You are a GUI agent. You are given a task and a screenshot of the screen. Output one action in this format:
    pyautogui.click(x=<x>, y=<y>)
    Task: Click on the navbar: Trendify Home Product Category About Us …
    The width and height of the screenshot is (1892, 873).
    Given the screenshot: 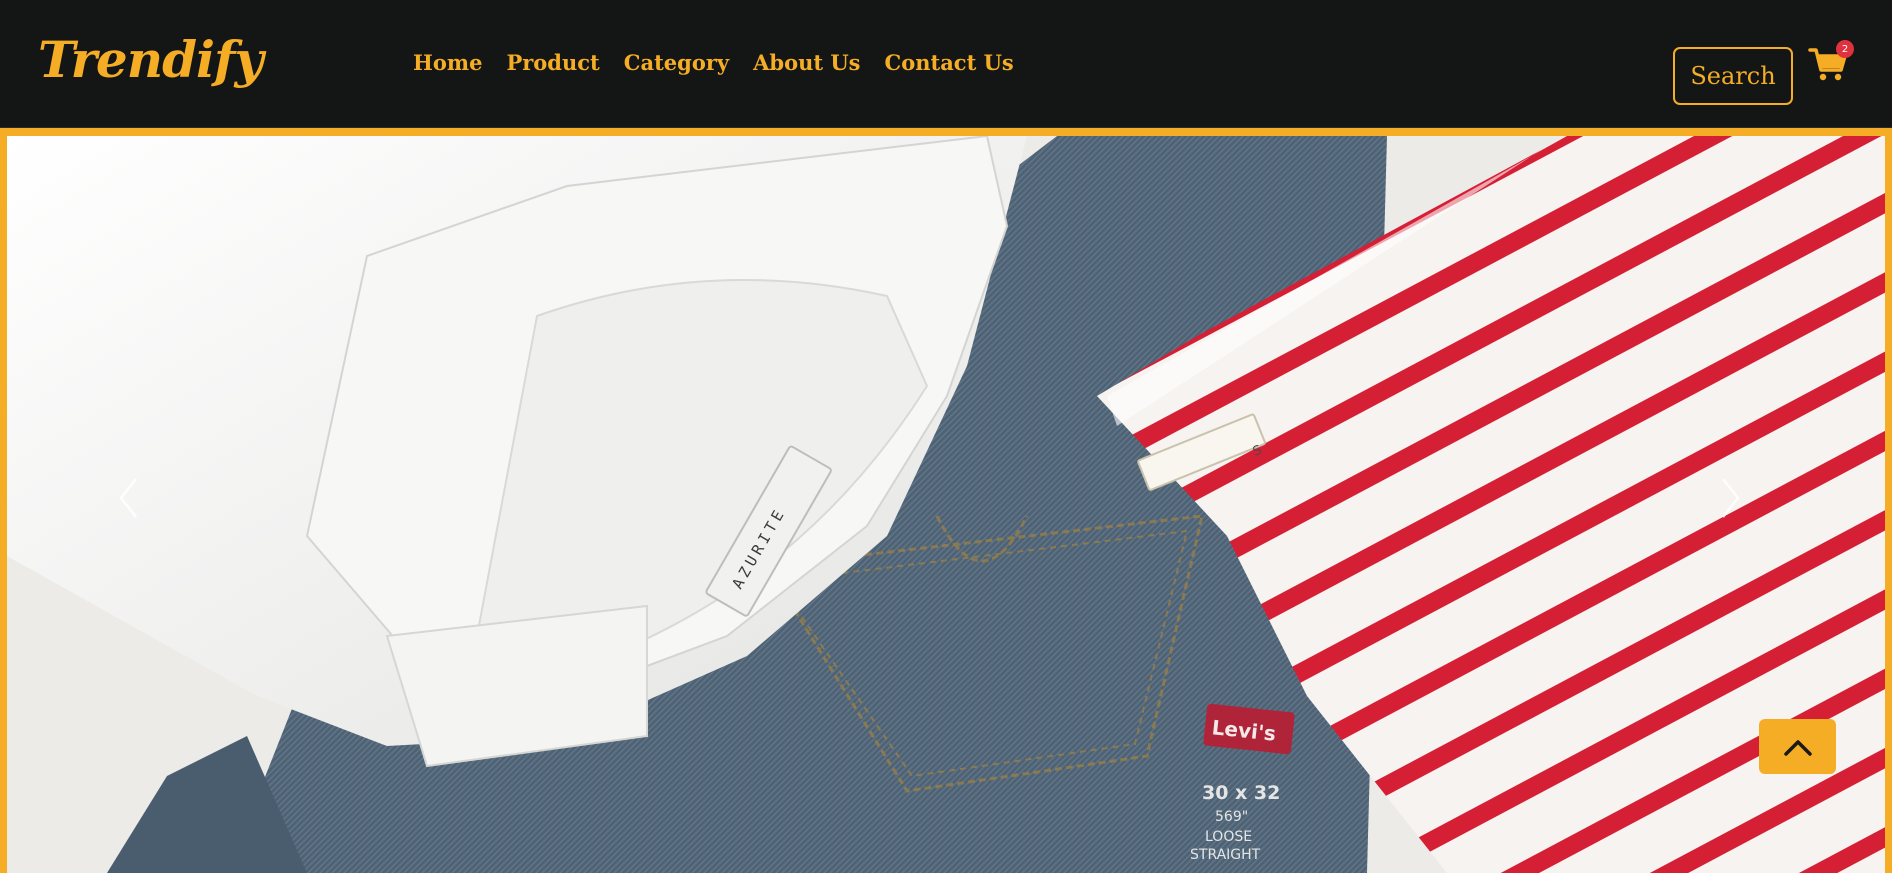 What is the action you would take?
    pyautogui.click(x=946, y=64)
    